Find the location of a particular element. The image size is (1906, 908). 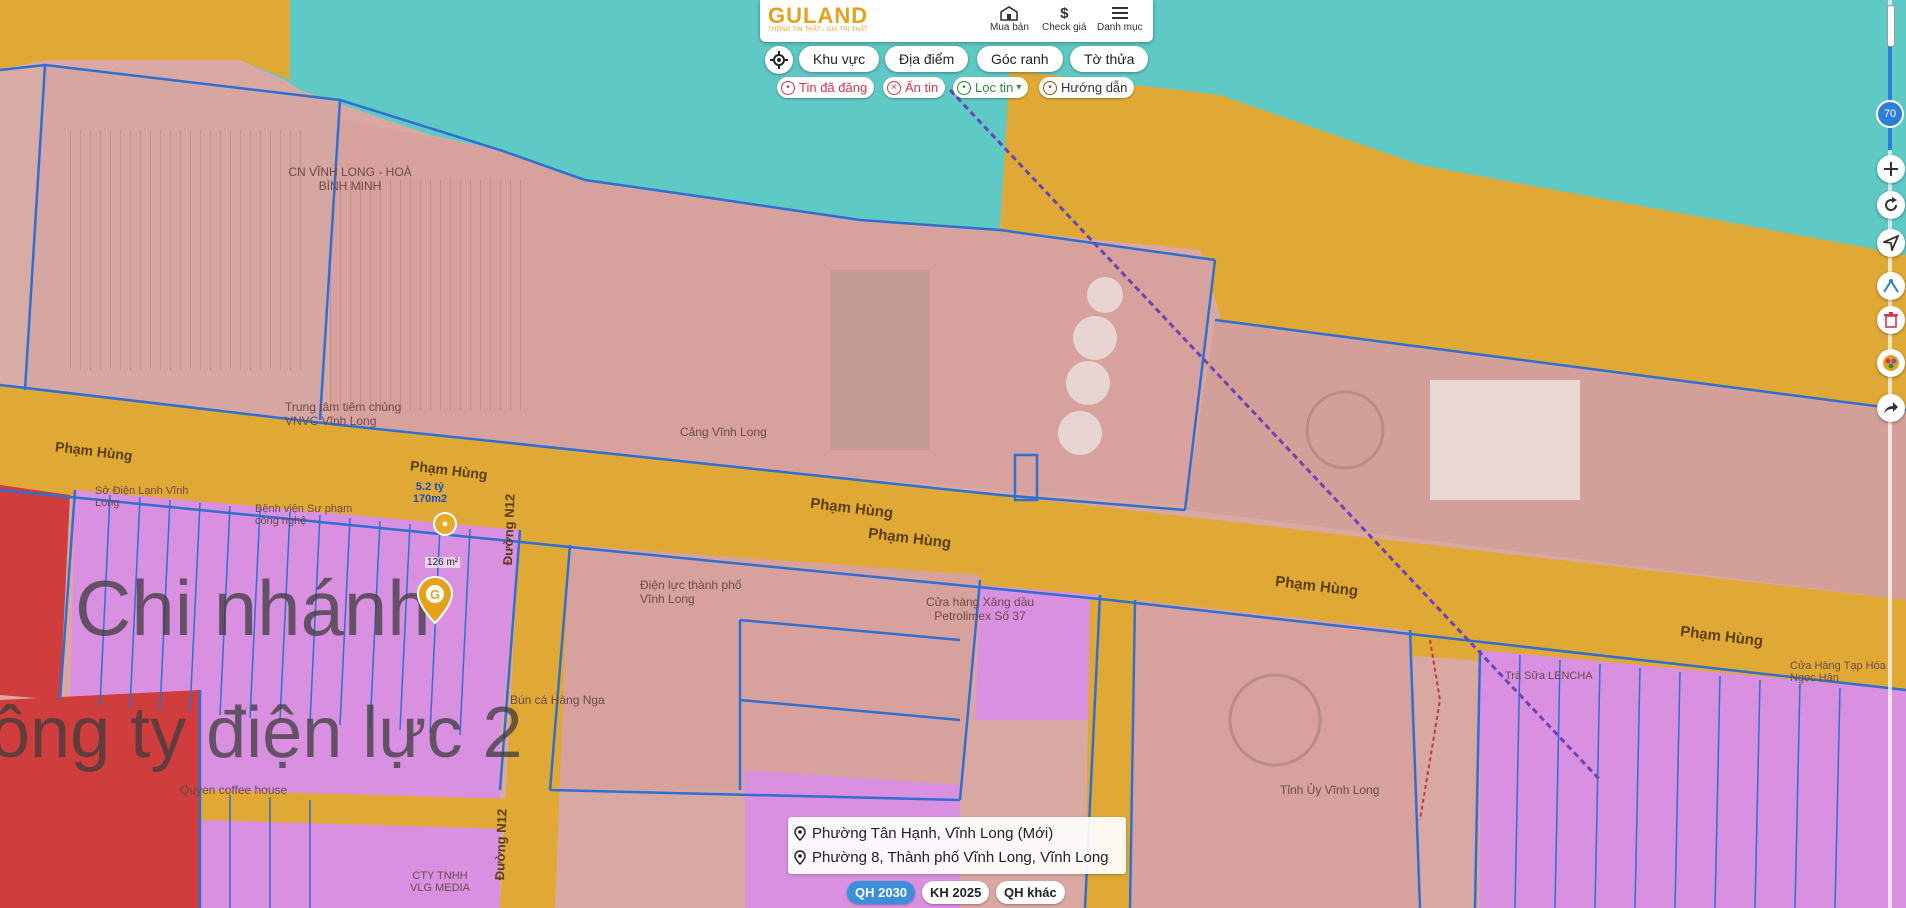

address-new: Phường Tân Hạnh, Vĩnh Long (Mới) is located at coordinates (933, 833).